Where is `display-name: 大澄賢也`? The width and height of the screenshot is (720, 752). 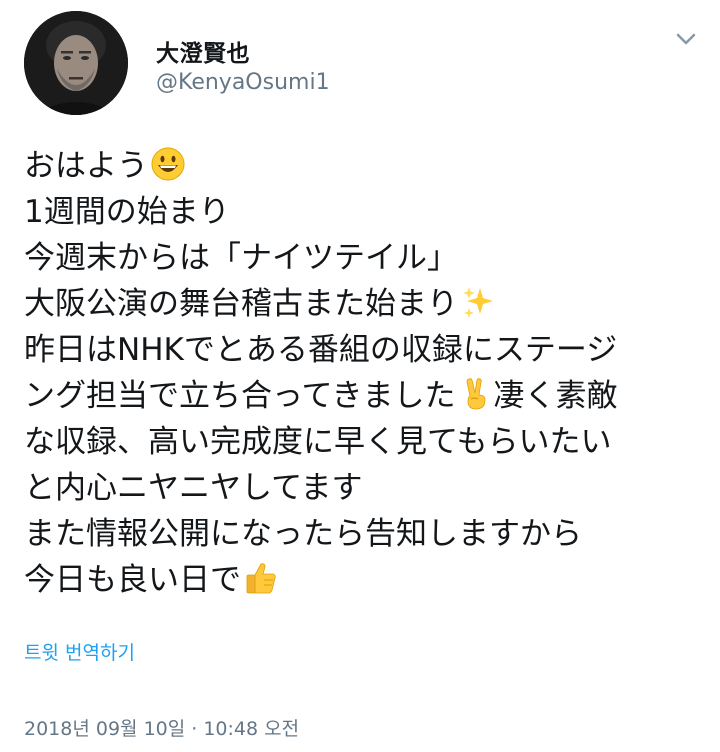
display-name: 大澄賢也 is located at coordinates (203, 51).